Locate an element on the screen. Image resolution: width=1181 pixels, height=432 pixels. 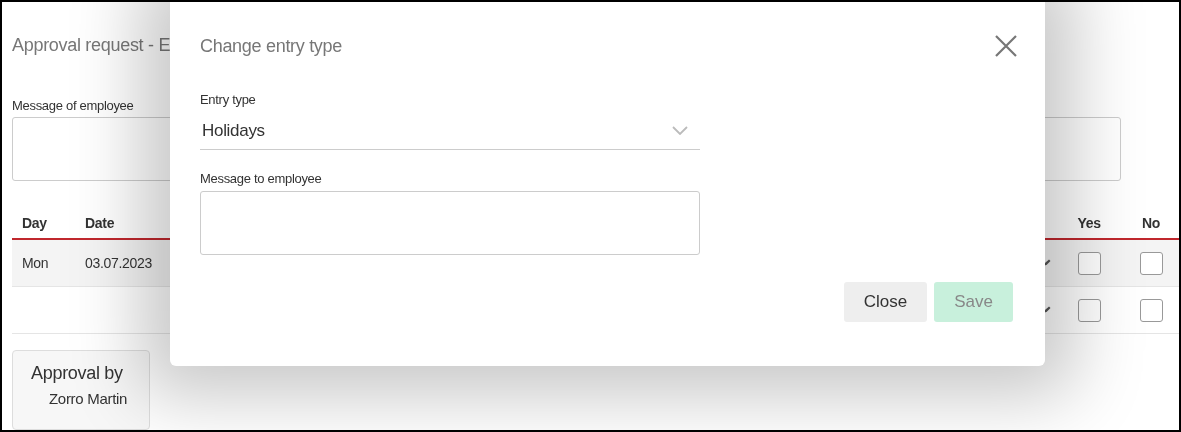
card-title: Approval by is located at coordinates (77, 373).